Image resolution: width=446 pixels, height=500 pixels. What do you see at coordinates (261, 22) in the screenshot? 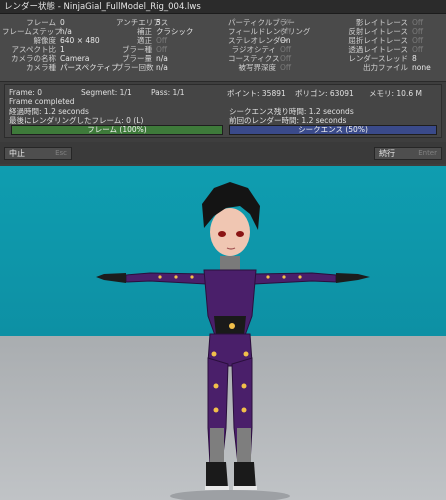
I see `stat-row: パーティクルブラーOff` at bounding box center [261, 22].